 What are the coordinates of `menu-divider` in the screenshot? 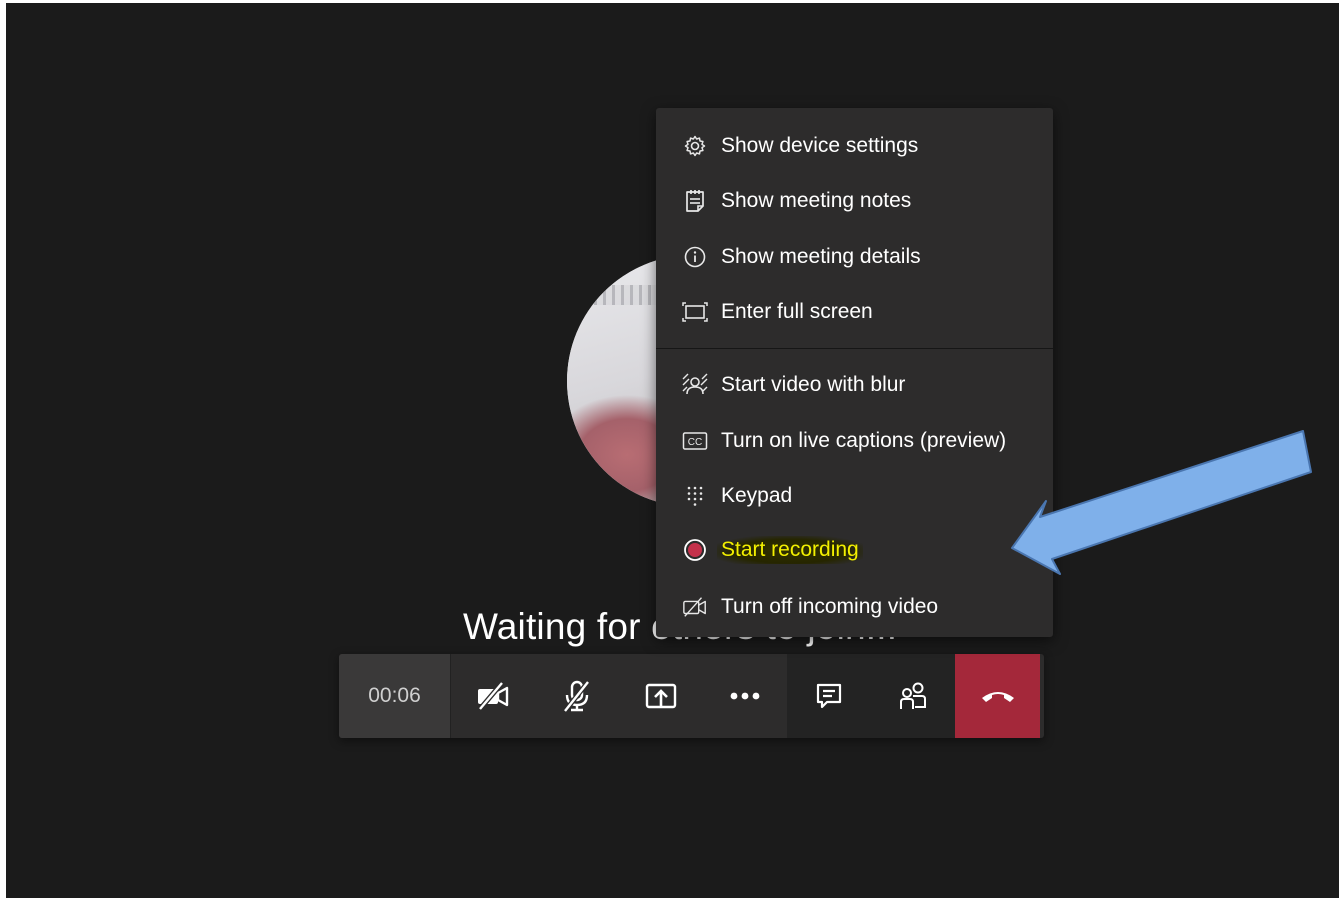 It's located at (854, 348).